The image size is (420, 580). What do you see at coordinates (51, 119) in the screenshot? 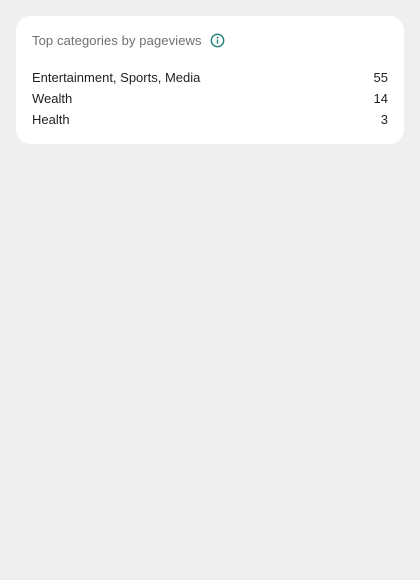
I see `category-label: Health` at bounding box center [51, 119].